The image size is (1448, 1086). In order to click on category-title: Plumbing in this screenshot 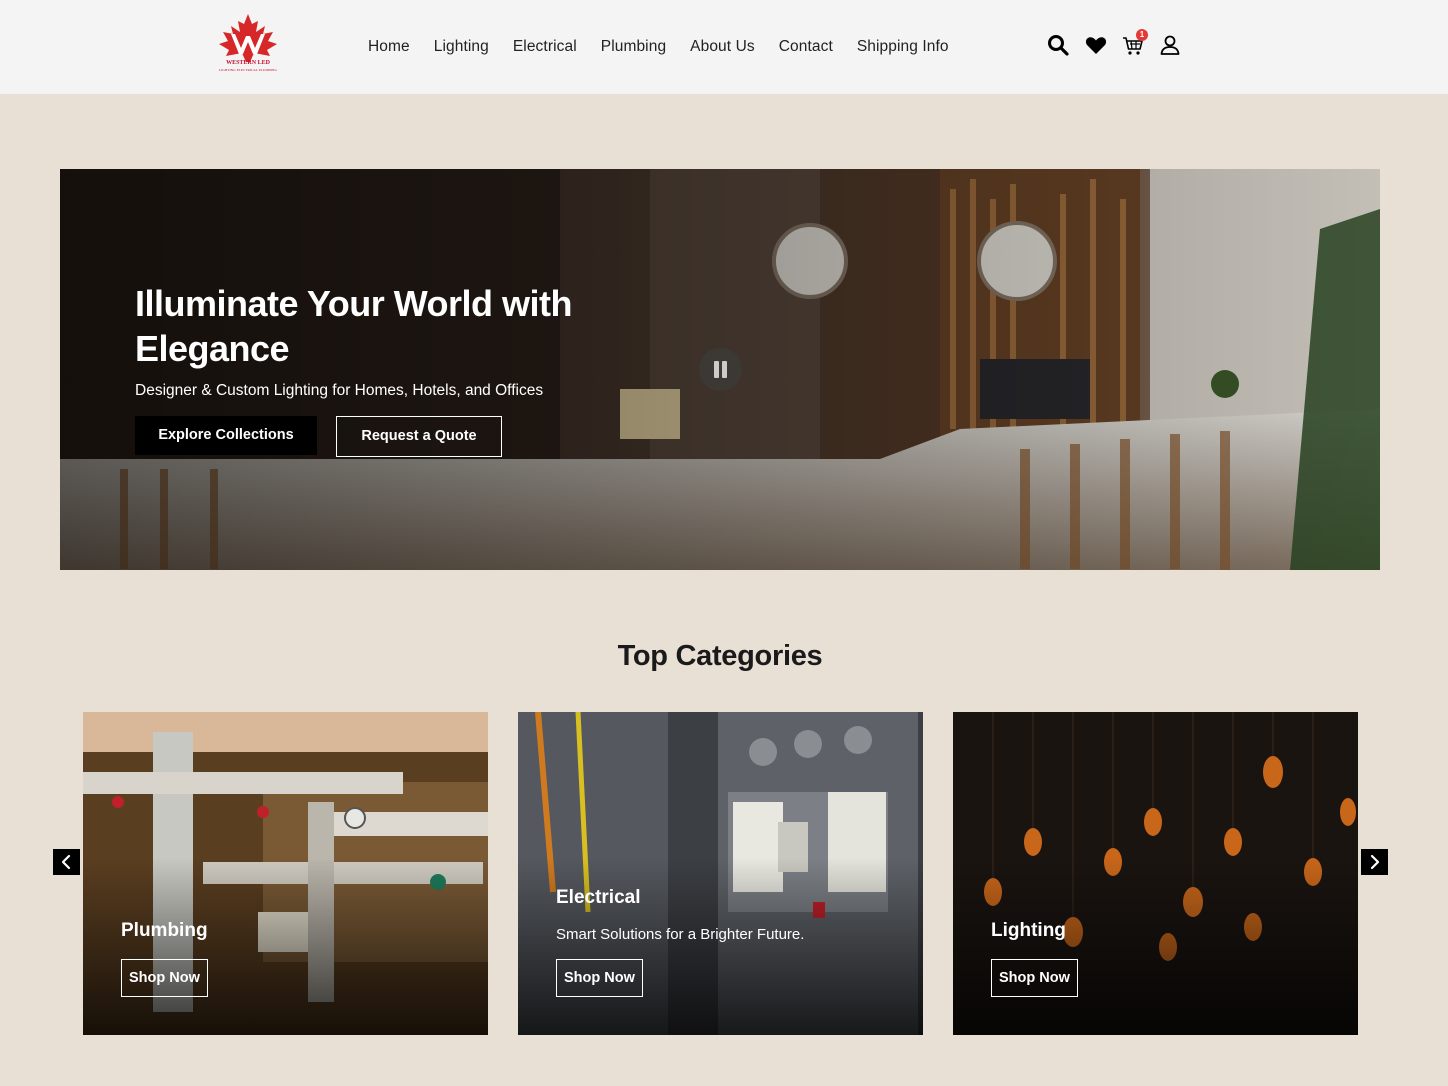, I will do `click(164, 930)`.